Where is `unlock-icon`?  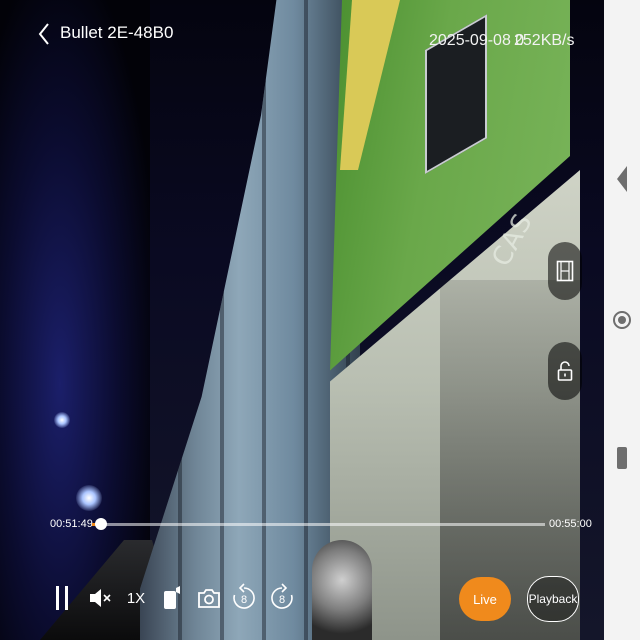
unlock-icon is located at coordinates (565, 371).